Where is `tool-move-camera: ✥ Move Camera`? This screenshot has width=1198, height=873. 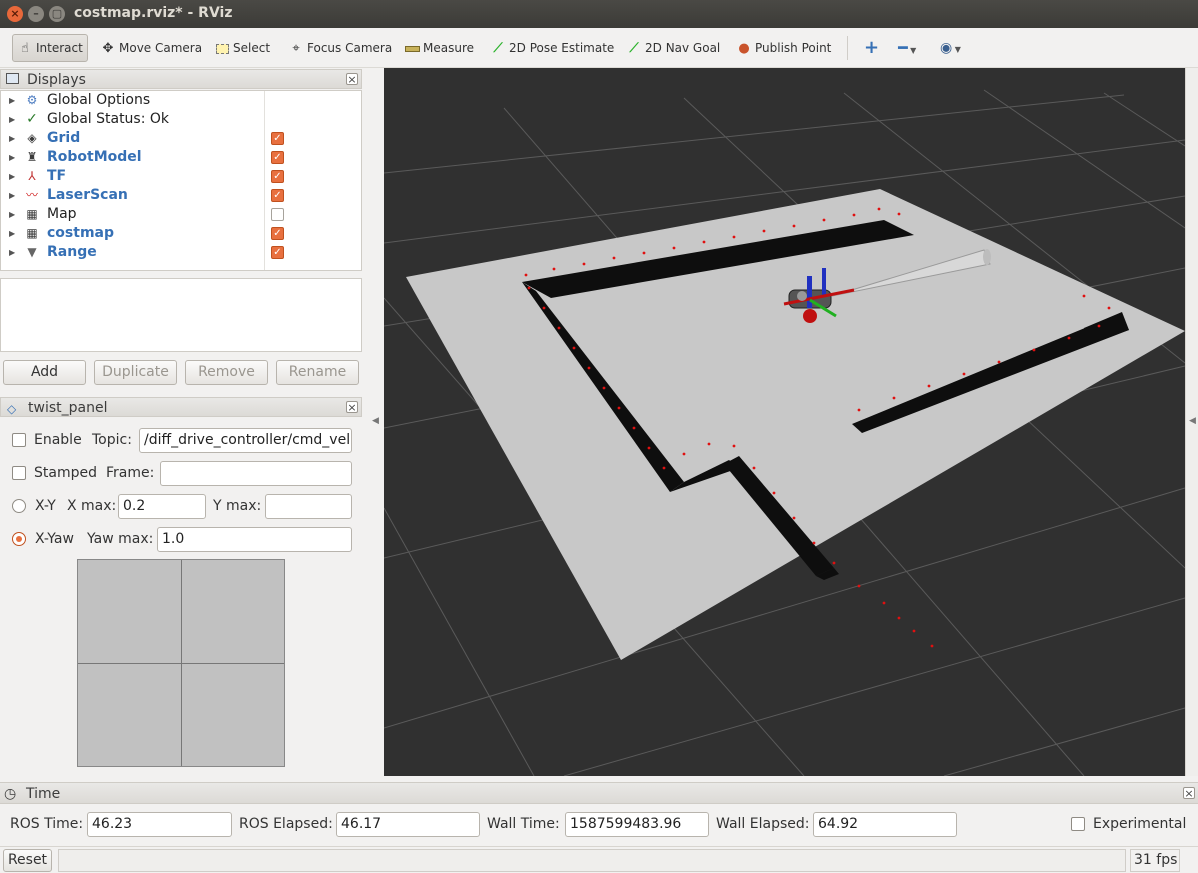
tool-move-camera: ✥ Move Camera is located at coordinates (151, 48).